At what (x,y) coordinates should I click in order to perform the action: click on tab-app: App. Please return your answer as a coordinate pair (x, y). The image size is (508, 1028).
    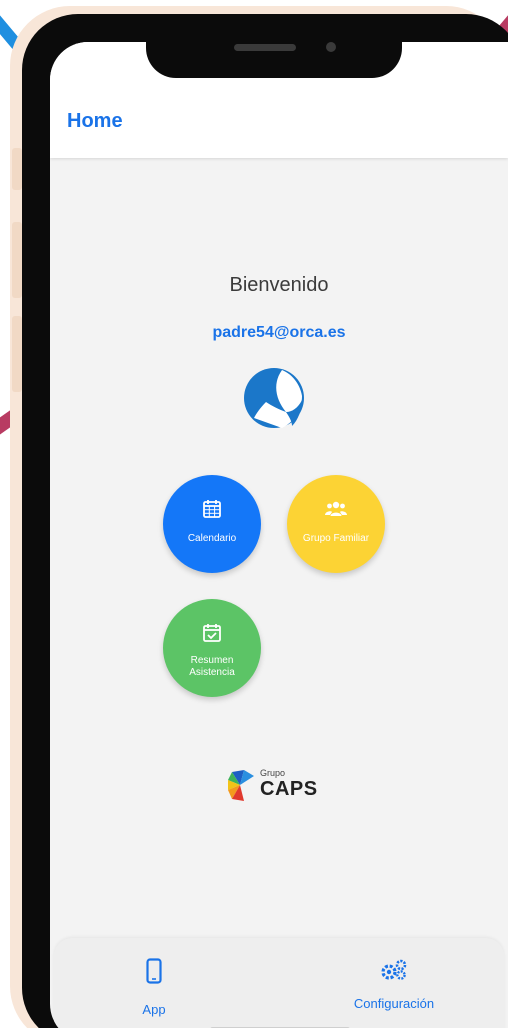
    Looking at the image, I should click on (154, 983).